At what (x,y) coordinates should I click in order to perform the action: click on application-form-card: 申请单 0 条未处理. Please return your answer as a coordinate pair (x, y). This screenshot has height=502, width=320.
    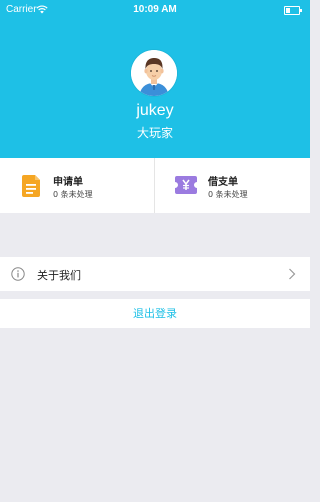
    Looking at the image, I should click on (77, 185).